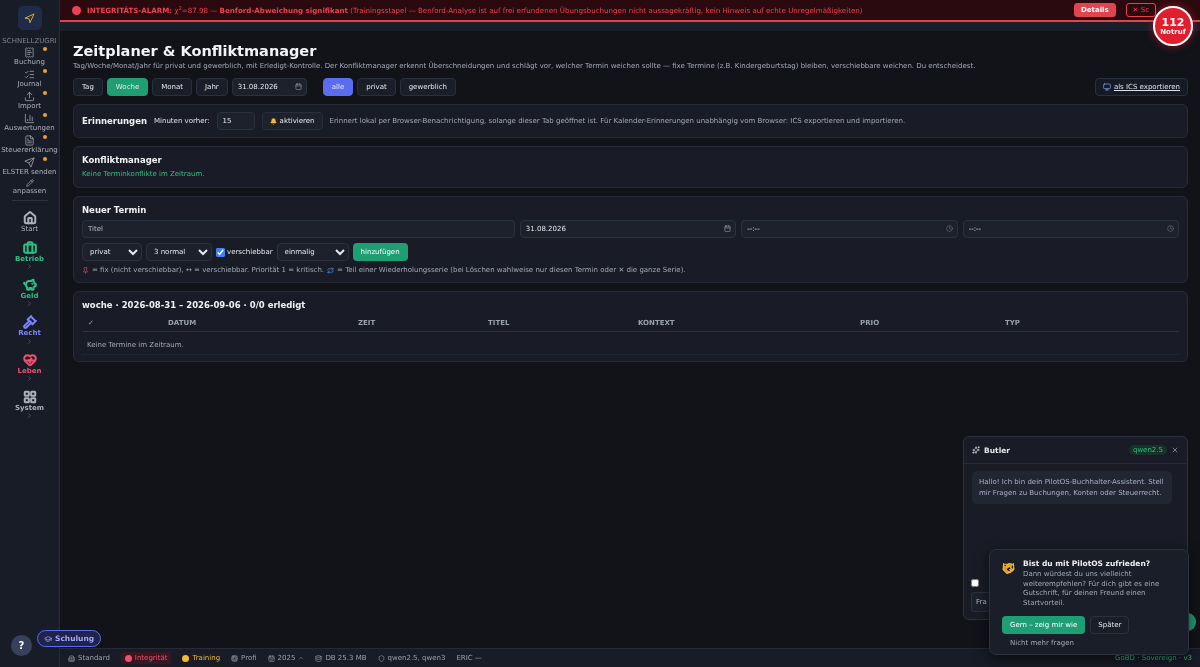 The height and width of the screenshot is (667, 1200). Describe the element at coordinates (29, 97) in the screenshot. I see `upload-icon` at that location.